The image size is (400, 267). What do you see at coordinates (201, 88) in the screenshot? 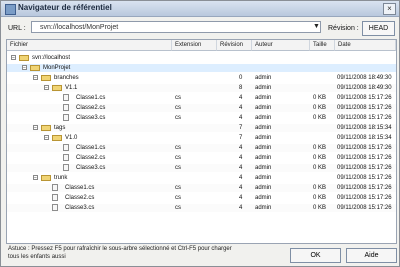
I see `tree-row: − V1.1 8 admin 09/11/2008 18:49:30` at bounding box center [201, 88].